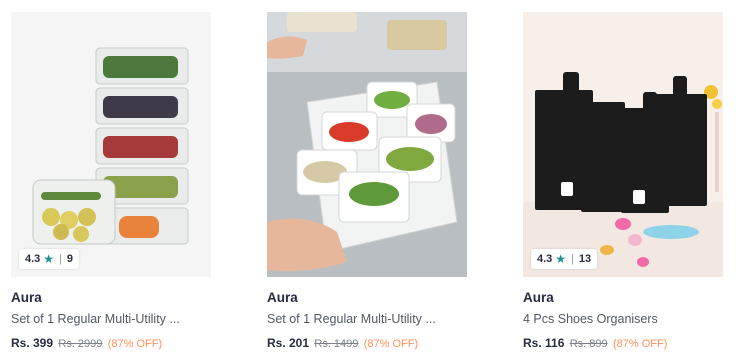 The height and width of the screenshot is (363, 743). I want to click on product-price-row: Rs. 201 Rs. 1499 (87% OFF), so click(367, 343).